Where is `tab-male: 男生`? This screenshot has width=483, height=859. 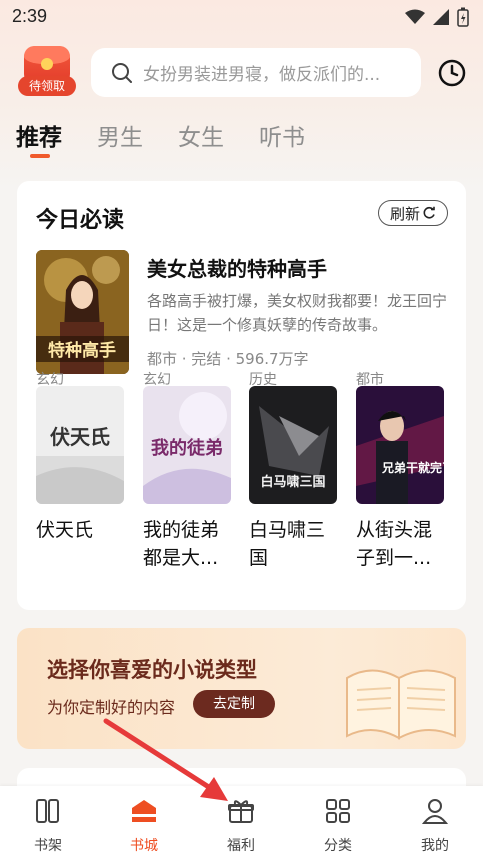 tab-male: 男生 is located at coordinates (120, 138).